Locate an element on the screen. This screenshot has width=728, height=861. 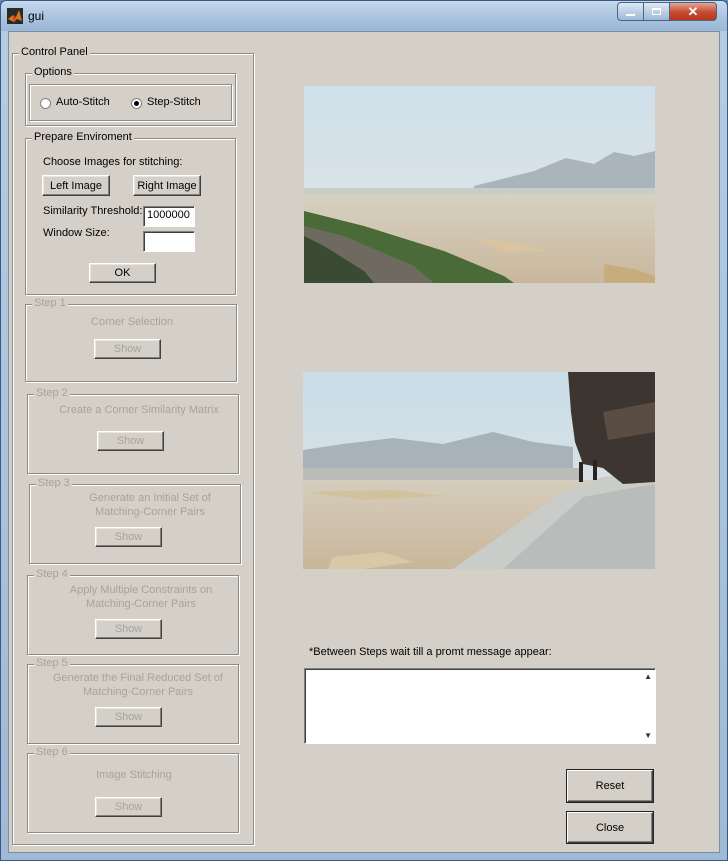
window-size-label: Window Size: is located at coordinates (76, 233).